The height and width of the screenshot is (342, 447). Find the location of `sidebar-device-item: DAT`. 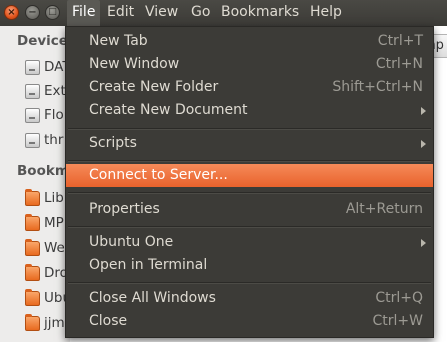

sidebar-device-item: DAT is located at coordinates (47, 68).